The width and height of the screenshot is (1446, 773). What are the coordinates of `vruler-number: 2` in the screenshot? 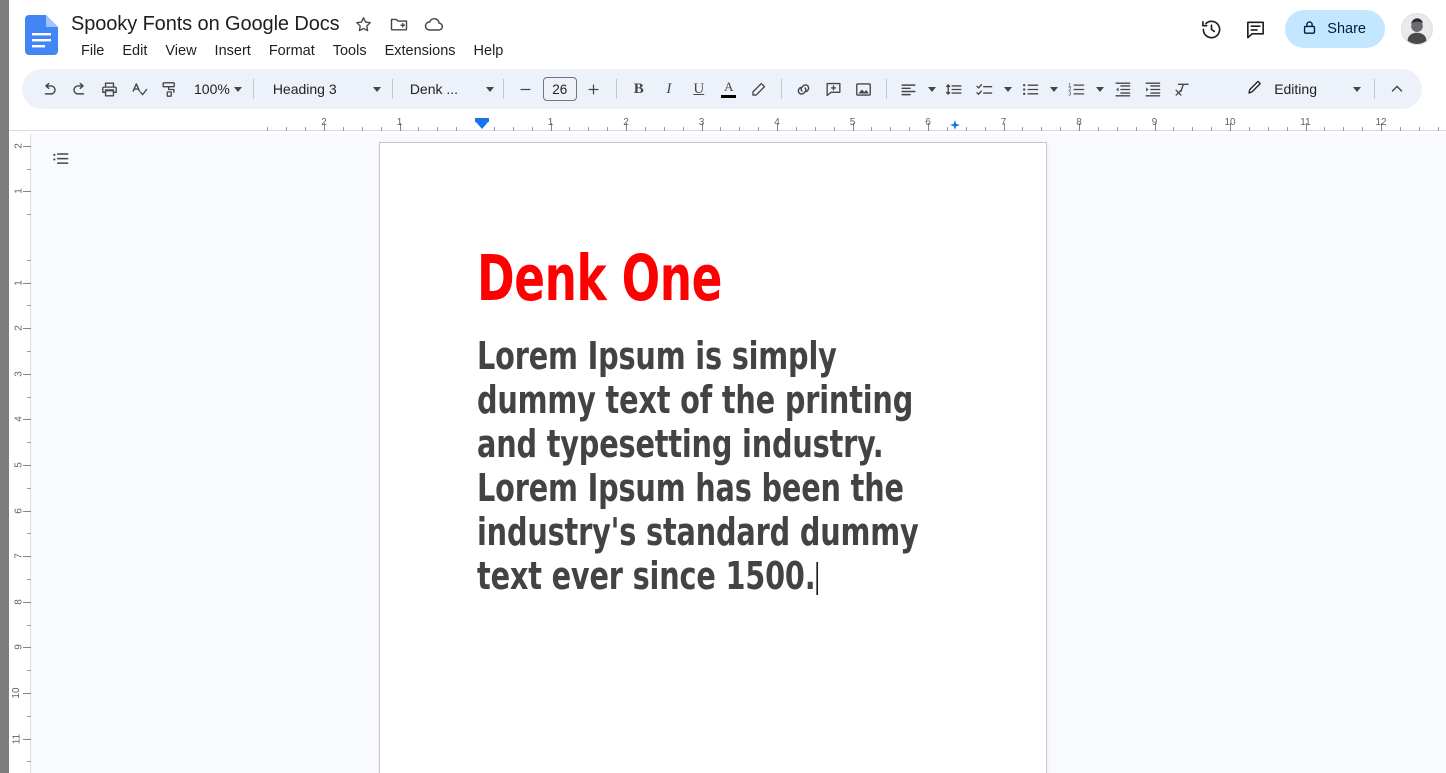 It's located at (19, 146).